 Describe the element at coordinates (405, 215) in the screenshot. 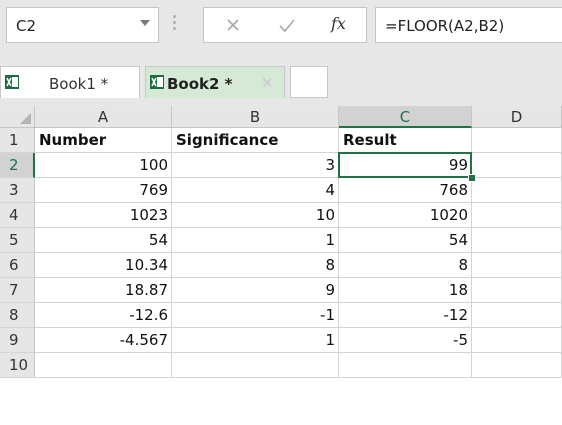

I see `cell-c4: 1020` at that location.